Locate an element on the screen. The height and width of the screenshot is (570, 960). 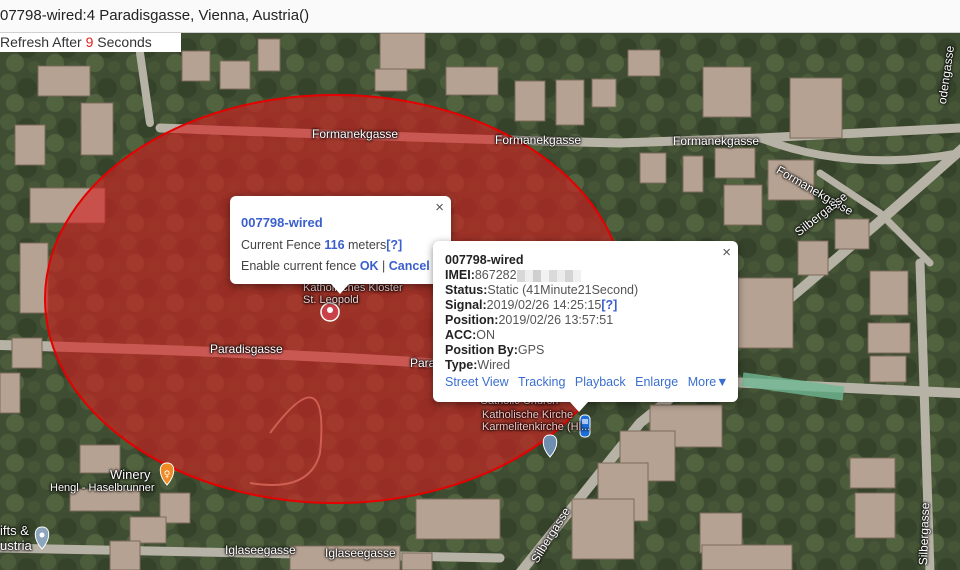
place-label-left-edge: ifts & ustria is located at coordinates (16, 538).